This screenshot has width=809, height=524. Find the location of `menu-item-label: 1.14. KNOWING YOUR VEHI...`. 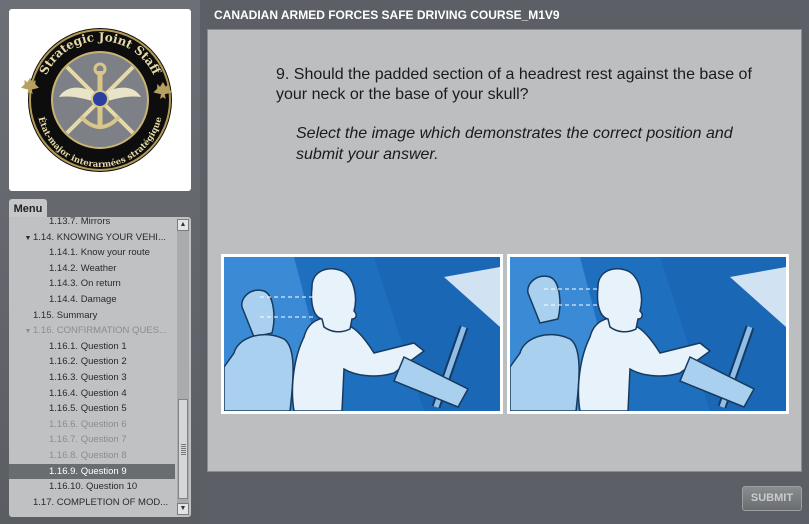

menu-item-label: 1.14. KNOWING YOUR VEHI... is located at coordinates (99, 237).